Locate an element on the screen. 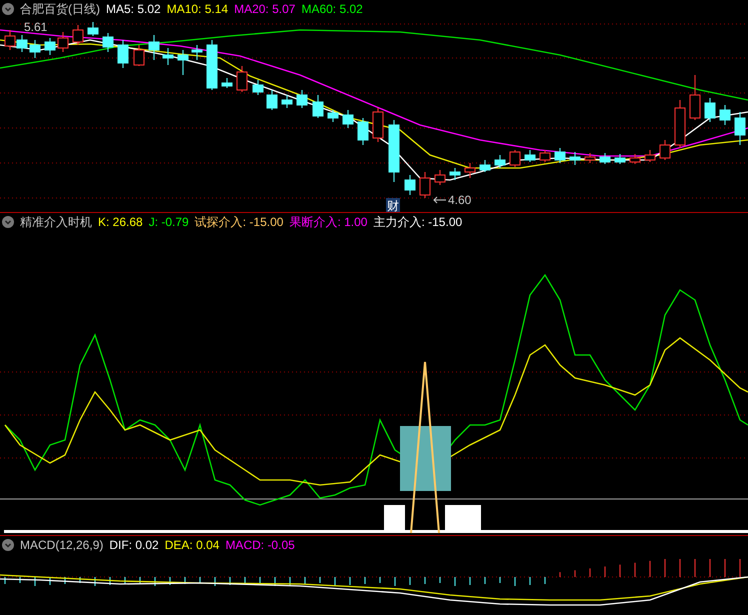 This screenshot has width=748, height=615. arrow-icon is located at coordinates (439, 200).